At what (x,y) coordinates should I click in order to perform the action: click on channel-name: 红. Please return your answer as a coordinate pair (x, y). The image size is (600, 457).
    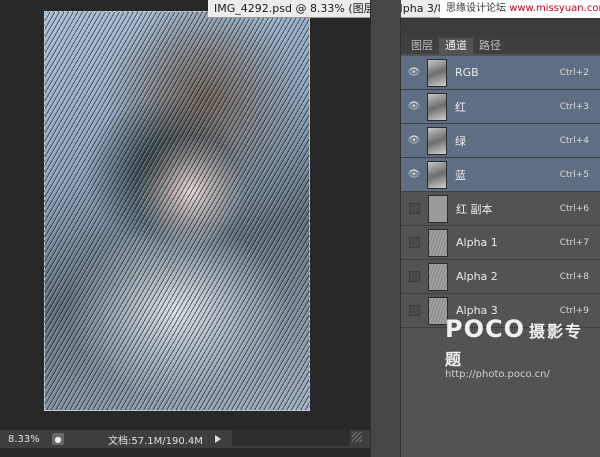
    Looking at the image, I should click on (460, 107).